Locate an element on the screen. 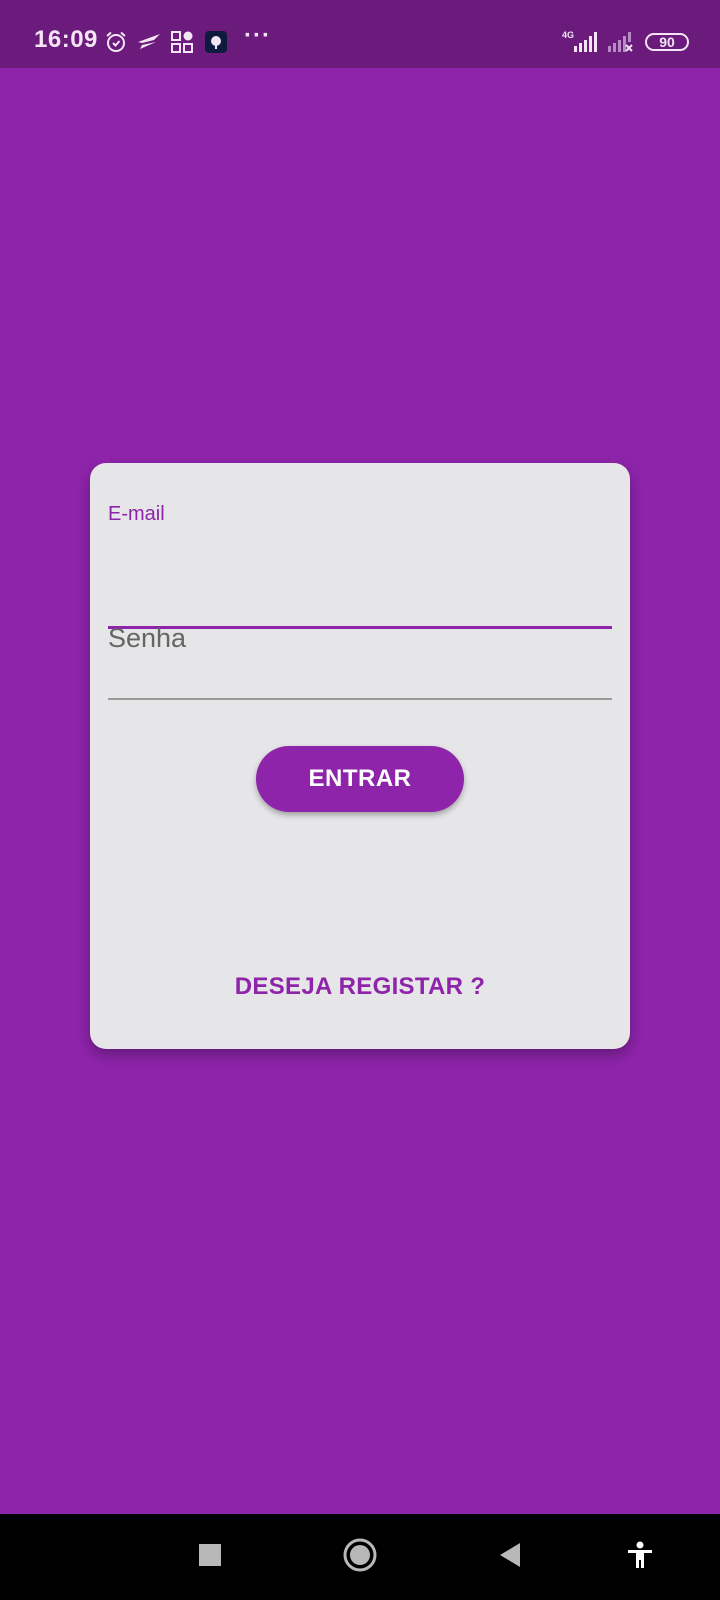 This screenshot has height=1600, width=720. airplane-icon is located at coordinates (149, 44).